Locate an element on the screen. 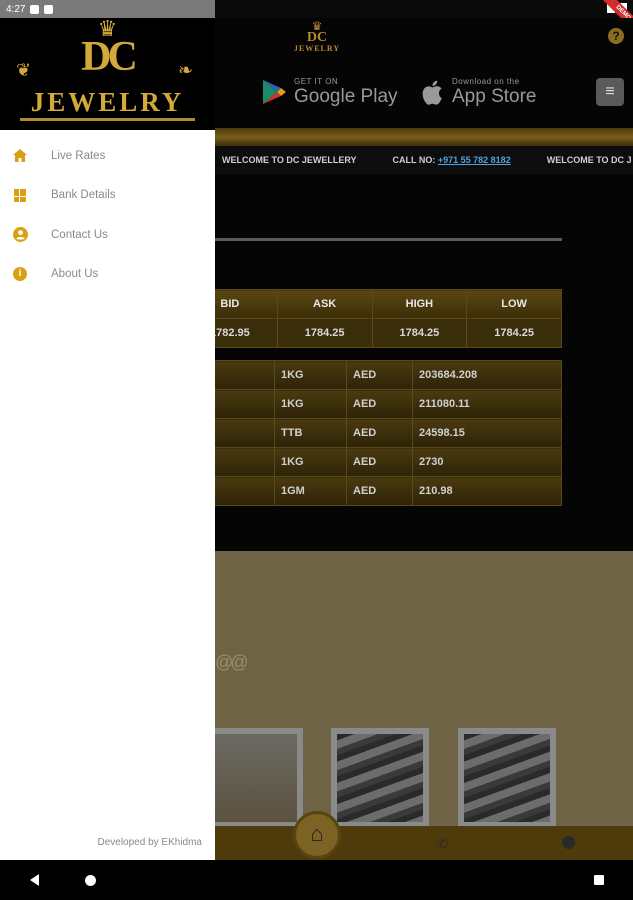  ticker-welcome: WELCOME TO DC JEWELLERY is located at coordinates (289, 160).